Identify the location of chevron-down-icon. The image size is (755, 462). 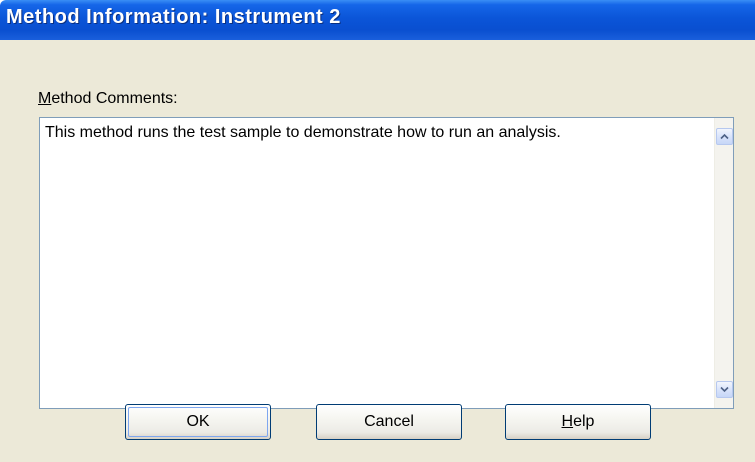
(724, 389).